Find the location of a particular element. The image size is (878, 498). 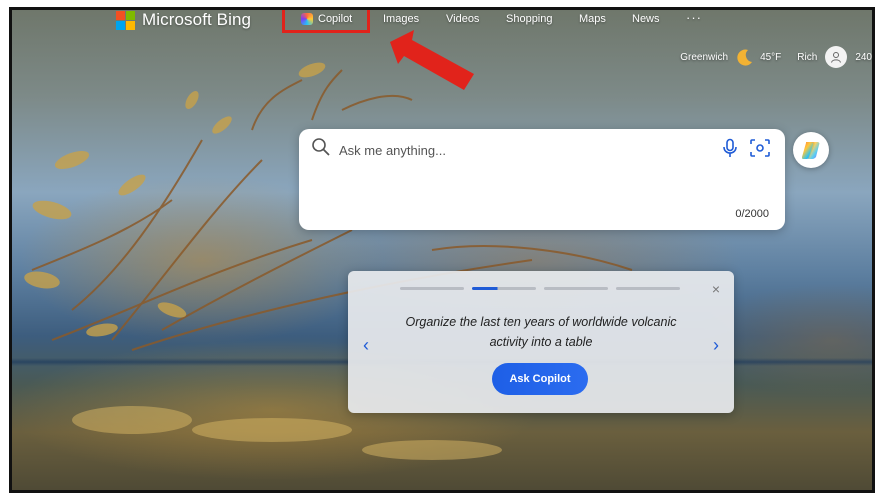

chevron-right-icon: › is located at coordinates (716, 345).